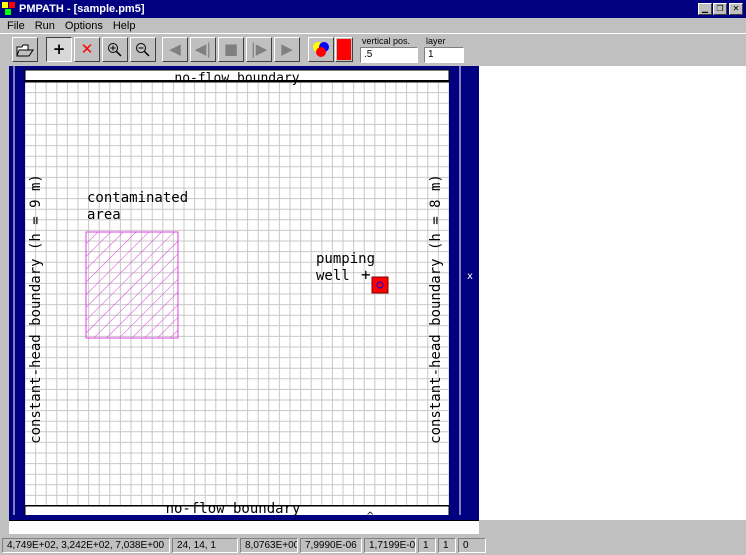 This screenshot has width=746, height=555. Describe the element at coordinates (720, 9) in the screenshot. I see `restore-button: ❐` at that location.